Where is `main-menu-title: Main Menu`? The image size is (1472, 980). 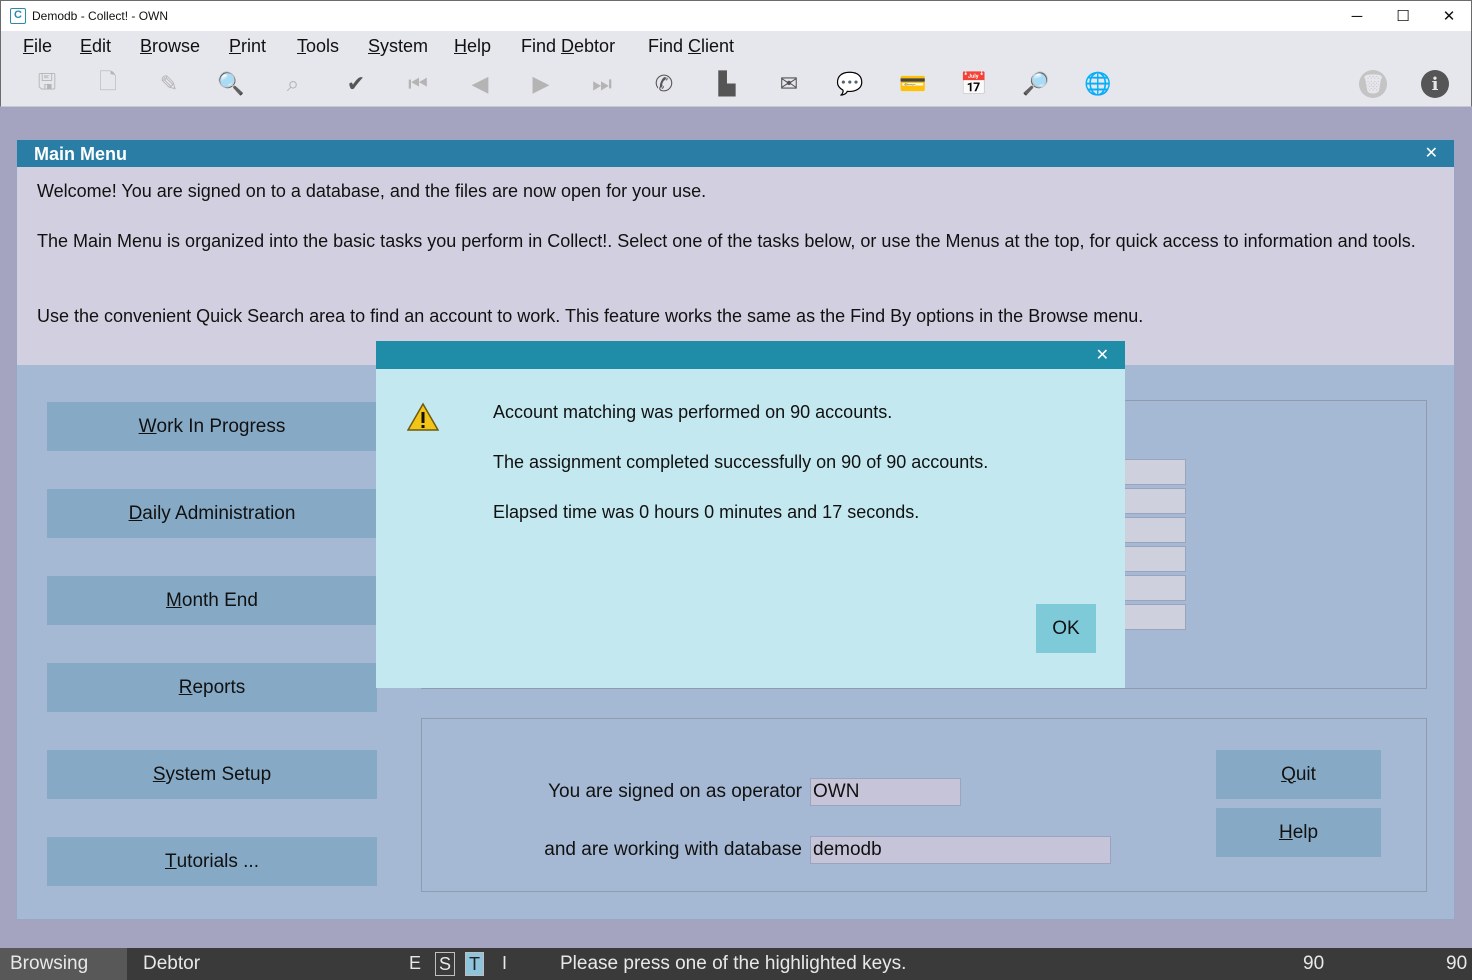 main-menu-title: Main Menu is located at coordinates (80, 154).